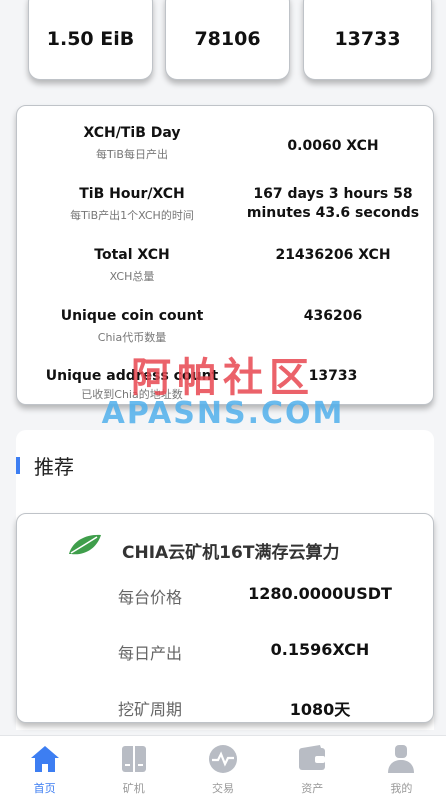 The image size is (446, 802). Describe the element at coordinates (333, 146) in the screenshot. I see `metric-value: 0.0060 XCH` at that location.